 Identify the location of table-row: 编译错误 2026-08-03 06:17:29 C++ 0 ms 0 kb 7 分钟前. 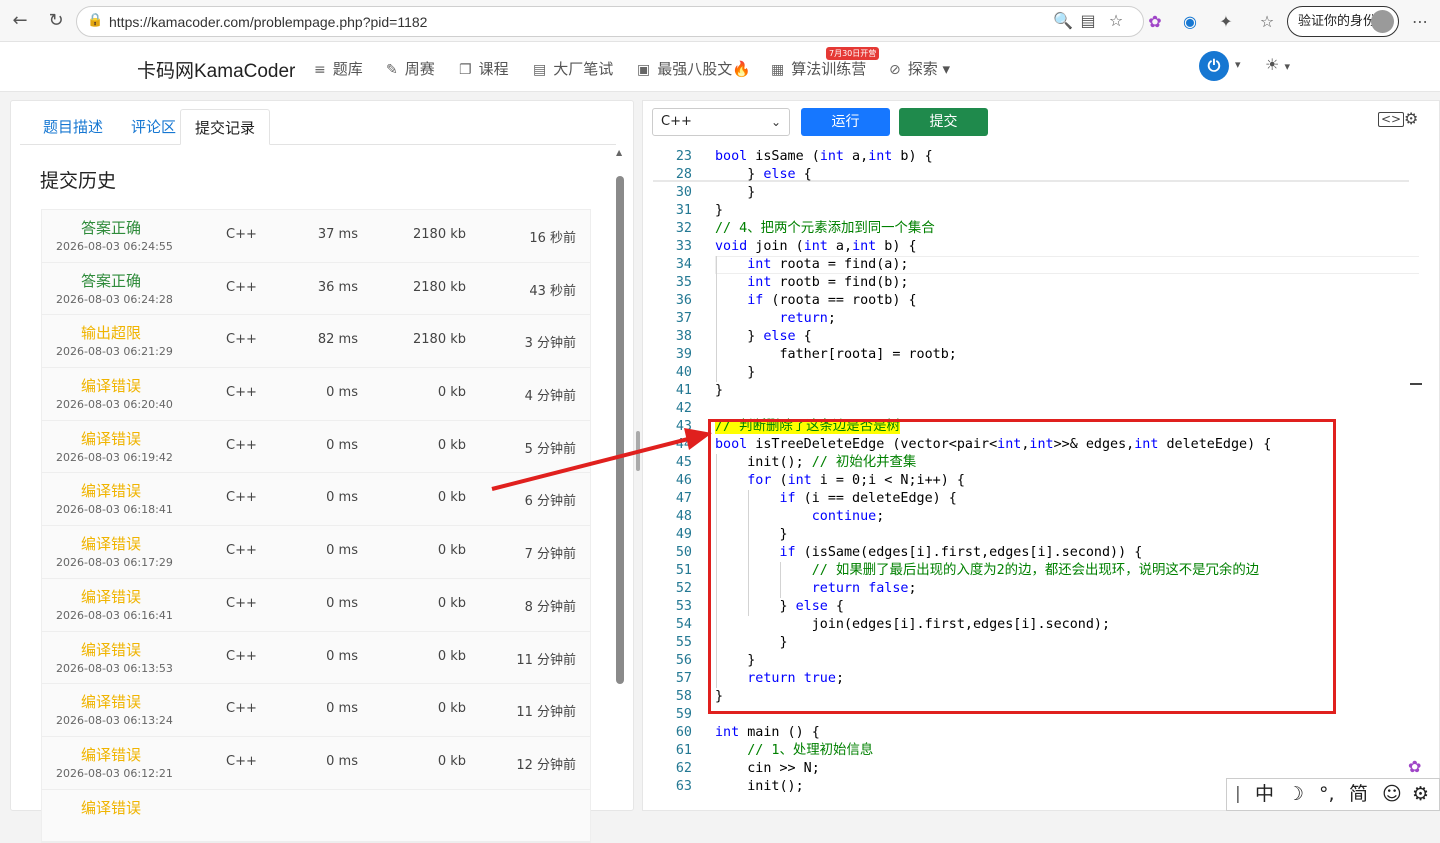
(316, 552).